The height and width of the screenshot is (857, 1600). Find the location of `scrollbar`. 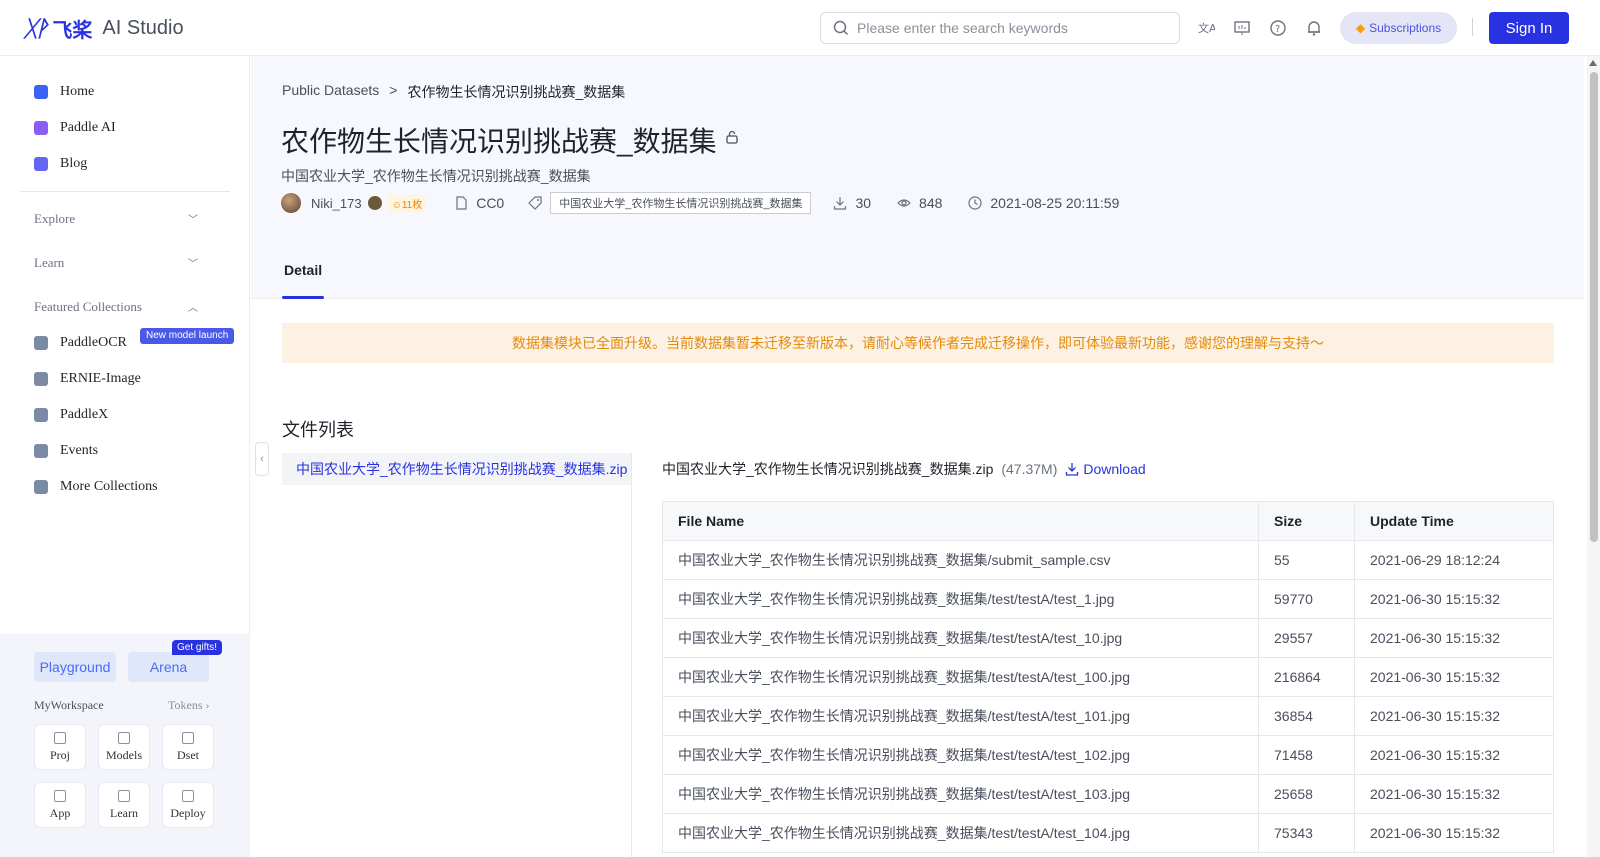

scrollbar is located at coordinates (1593, 456).